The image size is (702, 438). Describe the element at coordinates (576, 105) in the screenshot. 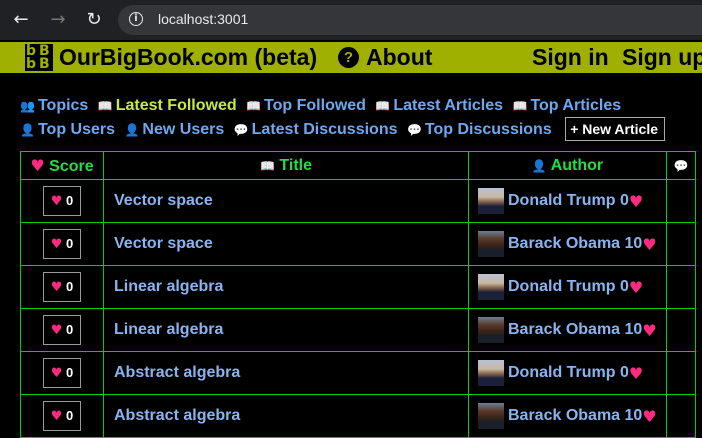

I see `tab-label: Top Articles` at that location.